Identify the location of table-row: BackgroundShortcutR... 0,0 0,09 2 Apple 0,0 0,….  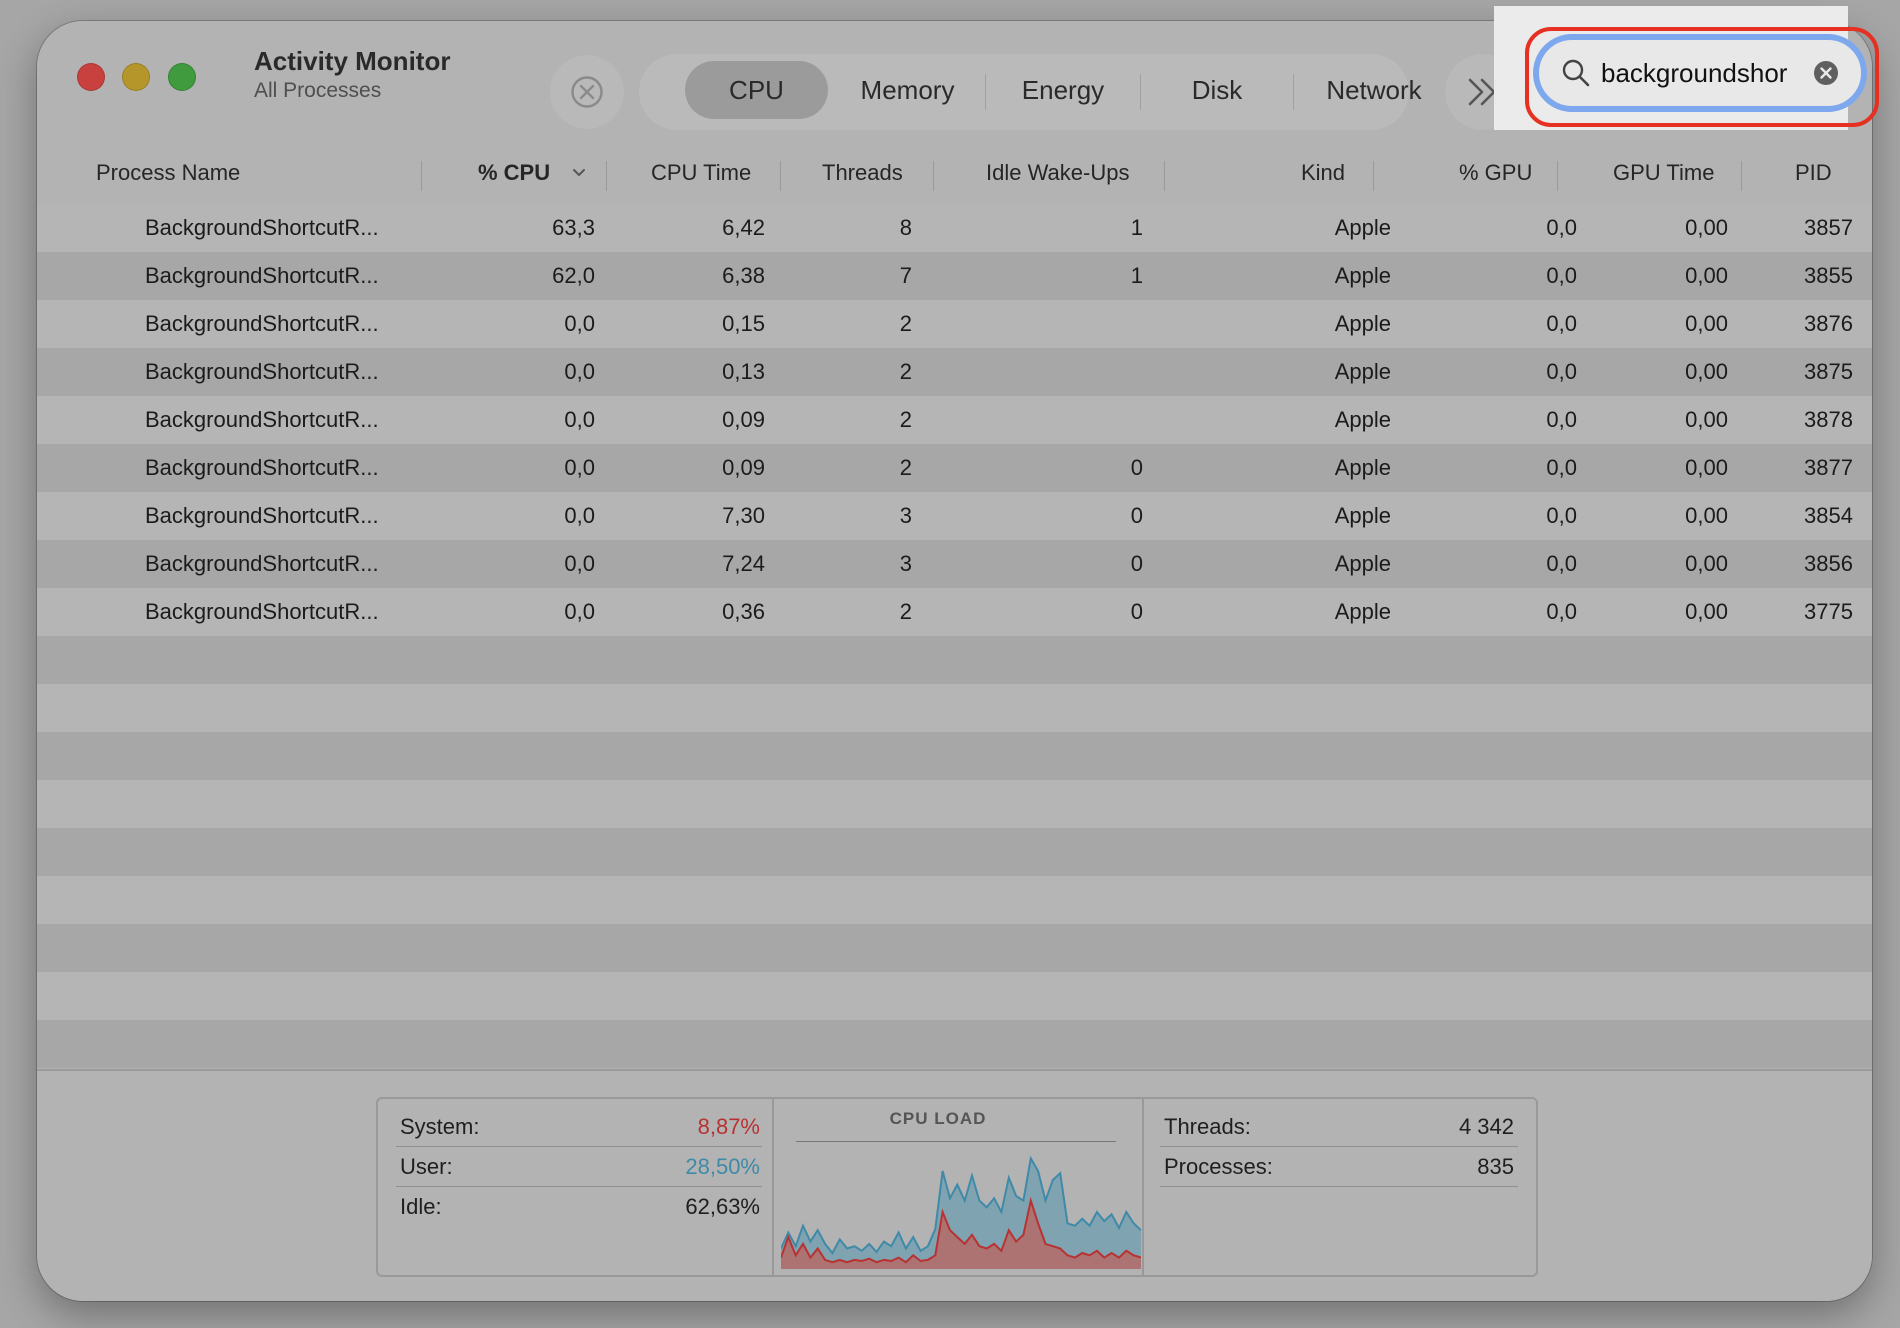
(954, 420).